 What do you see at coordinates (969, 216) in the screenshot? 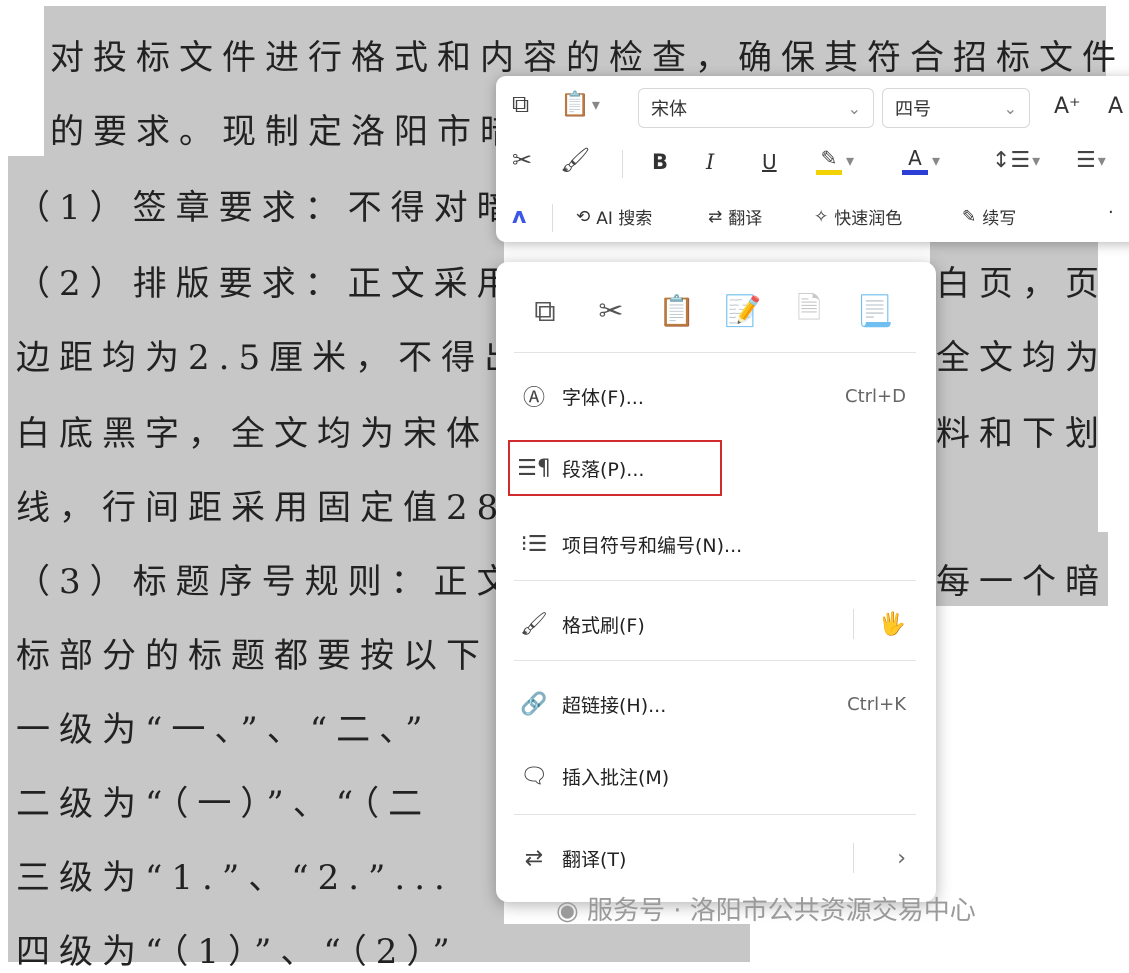
I see `pen-icon: ✎` at bounding box center [969, 216].